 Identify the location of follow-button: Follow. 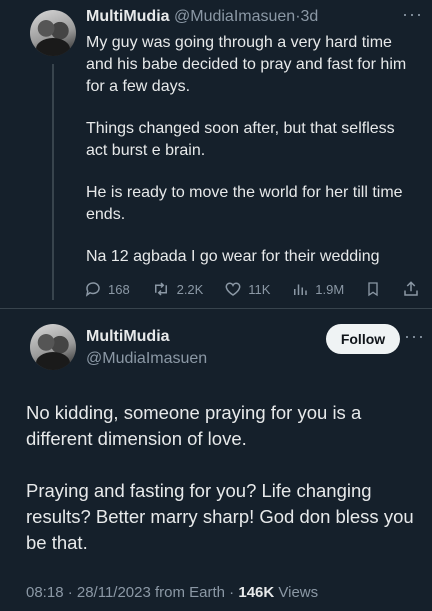
(363, 339).